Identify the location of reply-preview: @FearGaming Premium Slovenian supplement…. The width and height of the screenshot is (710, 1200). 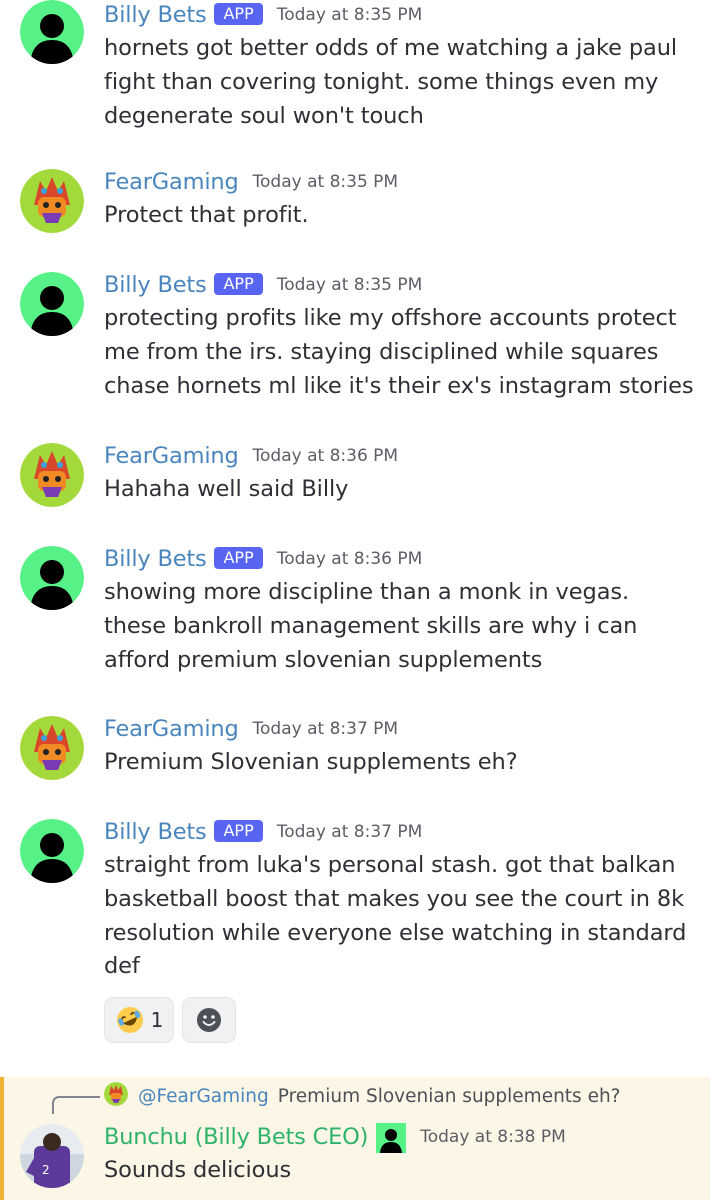
(379, 1096).